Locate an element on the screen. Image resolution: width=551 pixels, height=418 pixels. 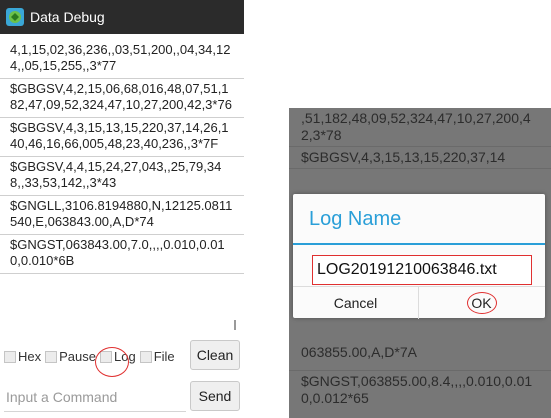
checkbox-label: Hex is located at coordinates (30, 356).